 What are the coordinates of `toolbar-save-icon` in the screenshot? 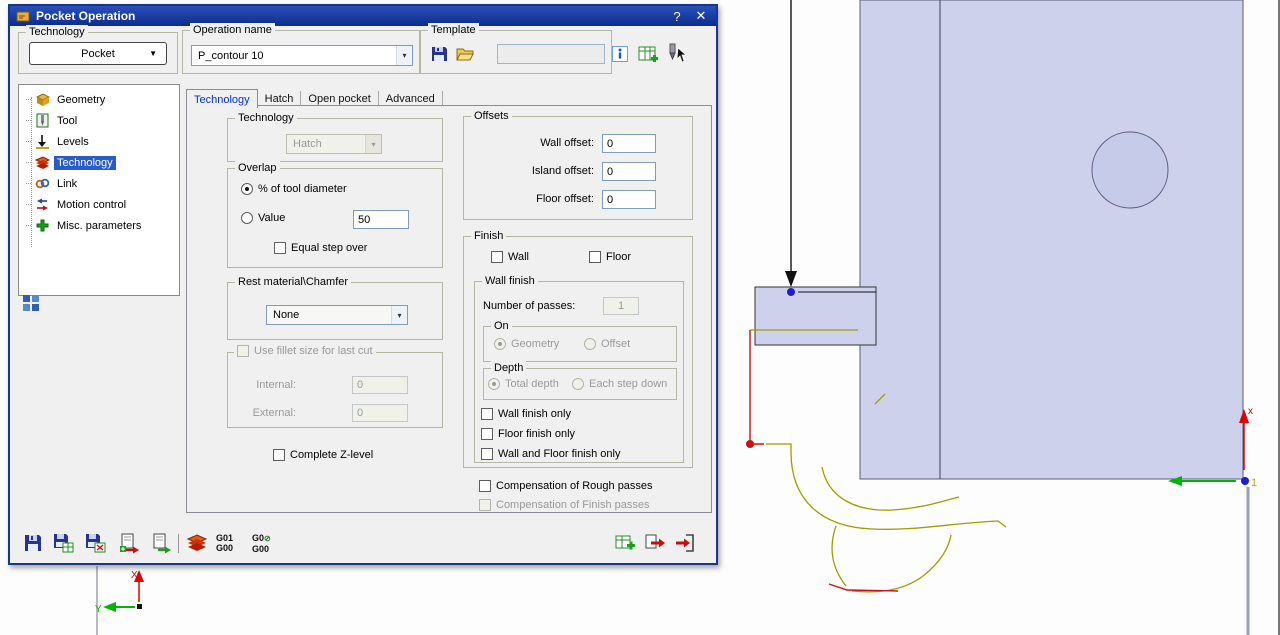 It's located at (33, 543).